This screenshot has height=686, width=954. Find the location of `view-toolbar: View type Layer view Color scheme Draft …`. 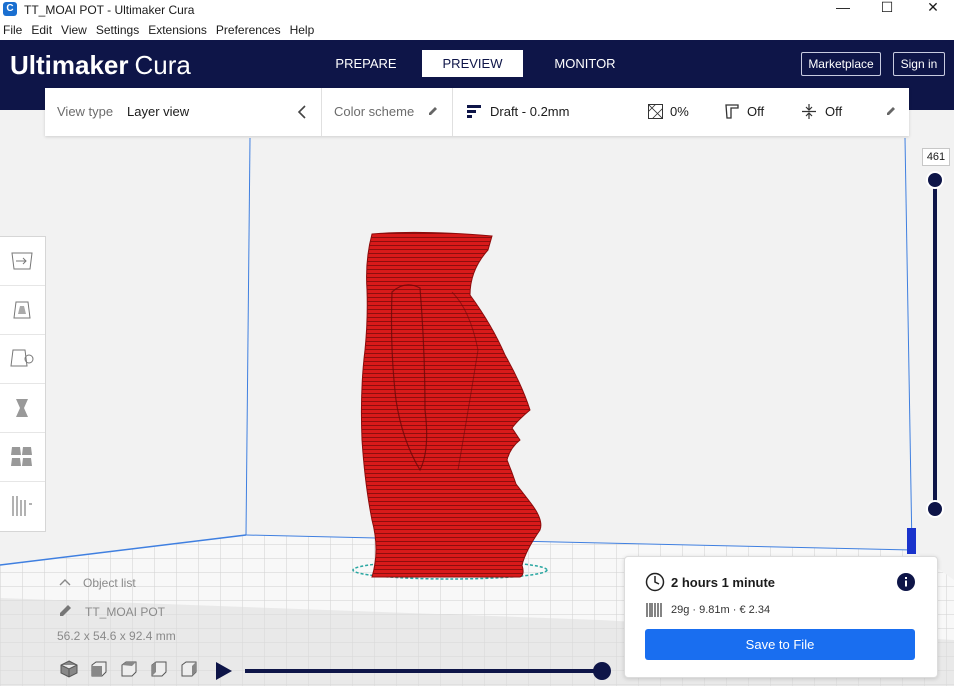

view-toolbar: View type Layer view Color scheme Draft … is located at coordinates (477, 112).